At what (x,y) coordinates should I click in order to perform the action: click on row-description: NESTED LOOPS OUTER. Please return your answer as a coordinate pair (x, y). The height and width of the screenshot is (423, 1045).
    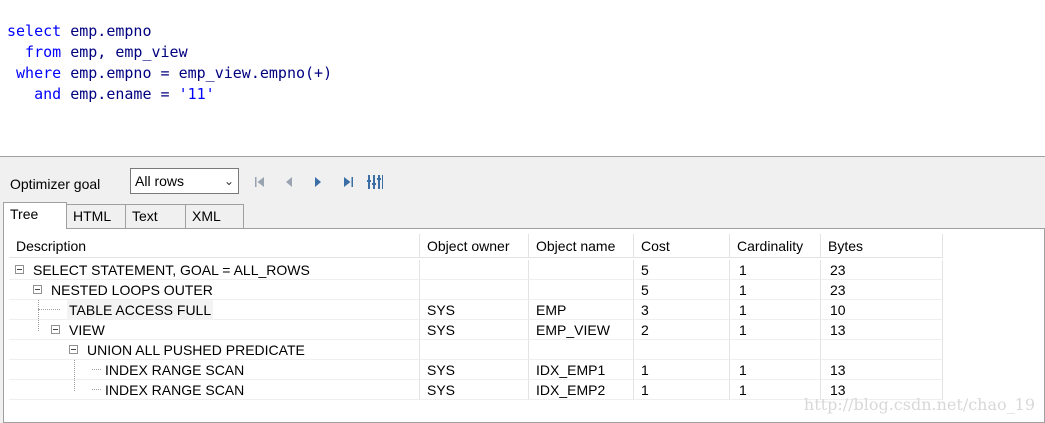
    Looking at the image, I should click on (132, 290).